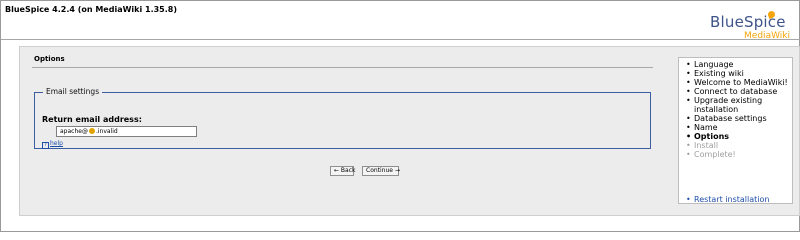 The width and height of the screenshot is (800, 240). What do you see at coordinates (106, 131) in the screenshot?
I see `email-value-right: .invalid` at bounding box center [106, 131].